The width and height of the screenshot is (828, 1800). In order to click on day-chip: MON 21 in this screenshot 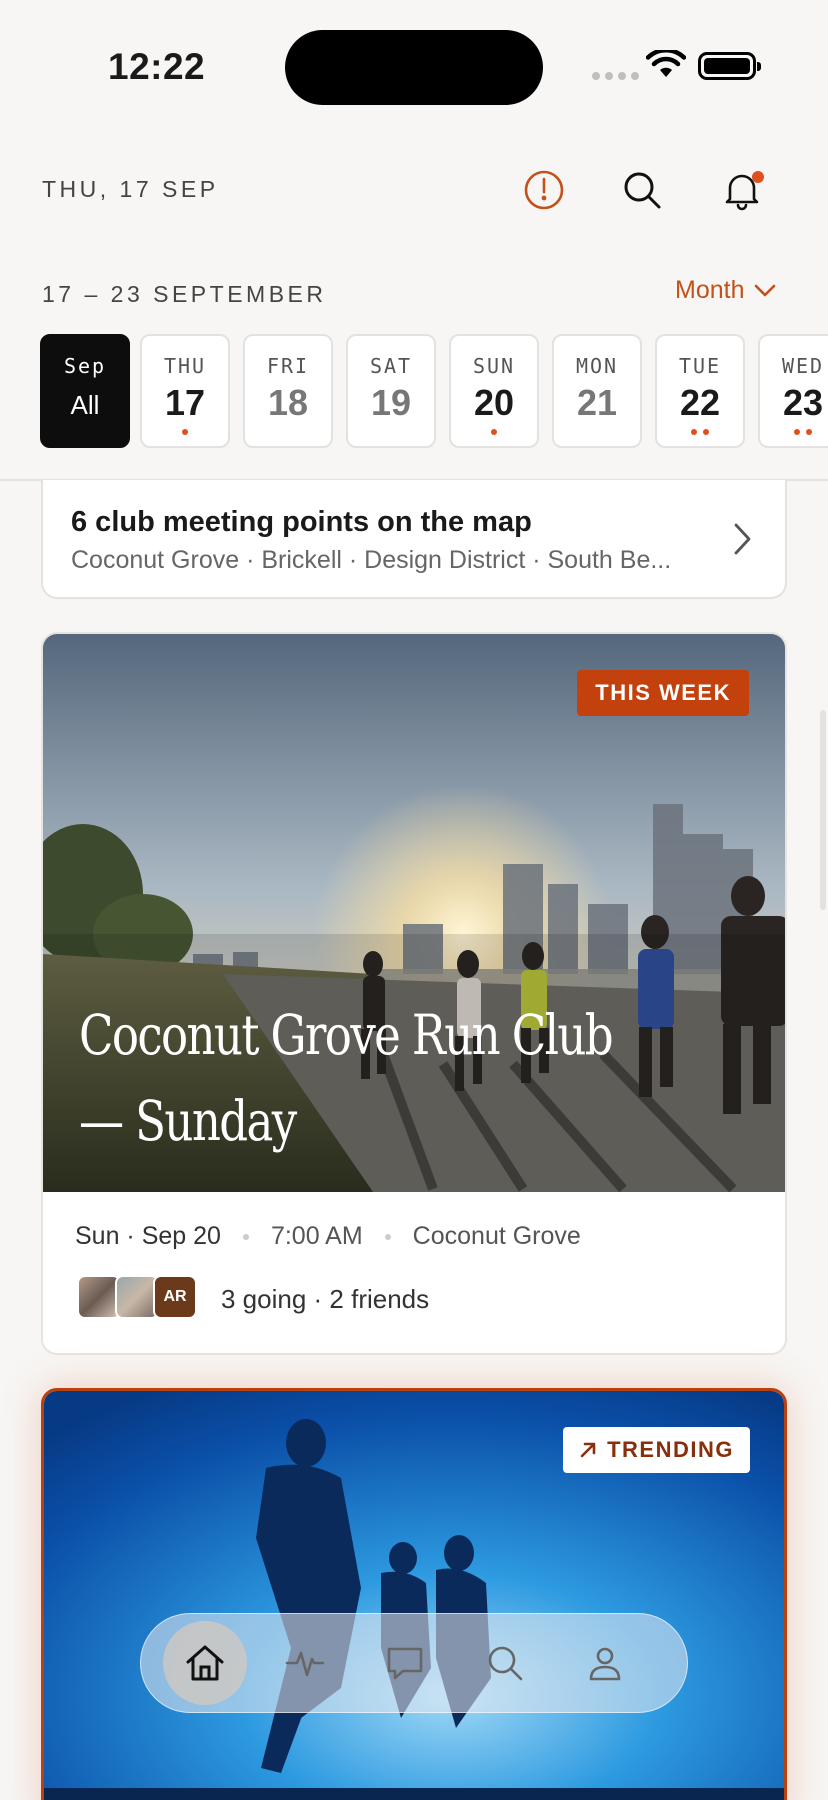, I will do `click(597, 391)`.